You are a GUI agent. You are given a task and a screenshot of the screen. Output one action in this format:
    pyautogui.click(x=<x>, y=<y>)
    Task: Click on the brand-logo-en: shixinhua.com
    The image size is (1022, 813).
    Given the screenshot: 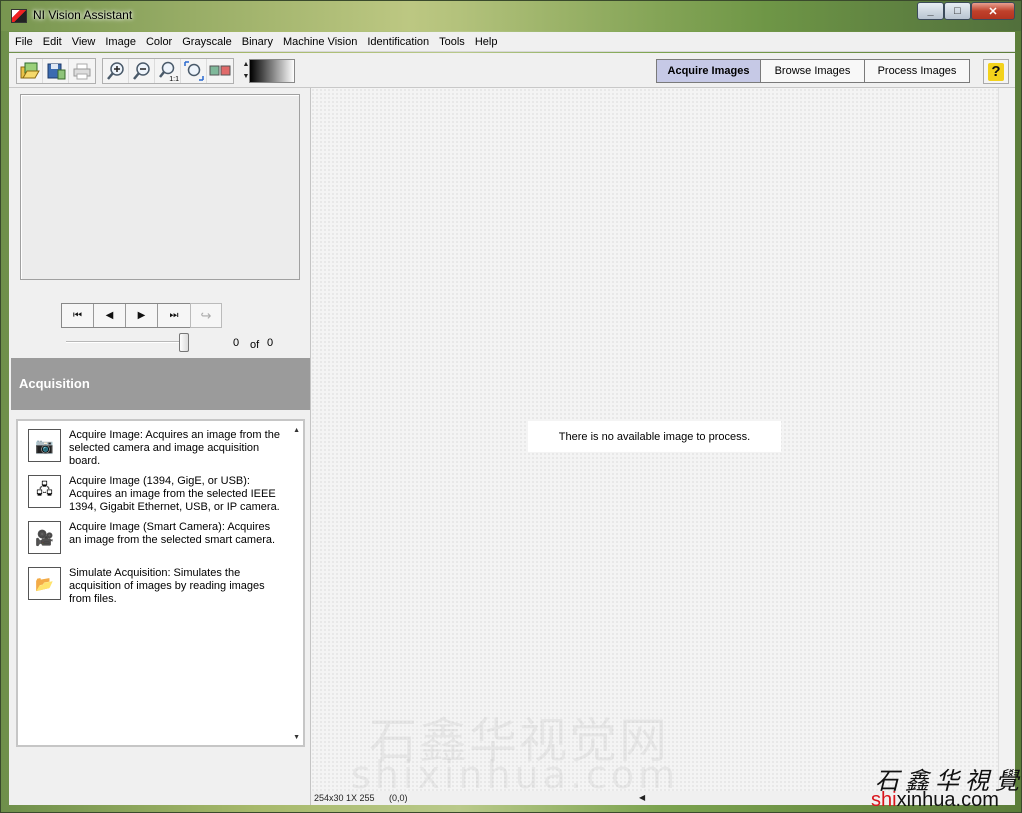 What is the action you would take?
    pyautogui.click(x=935, y=800)
    